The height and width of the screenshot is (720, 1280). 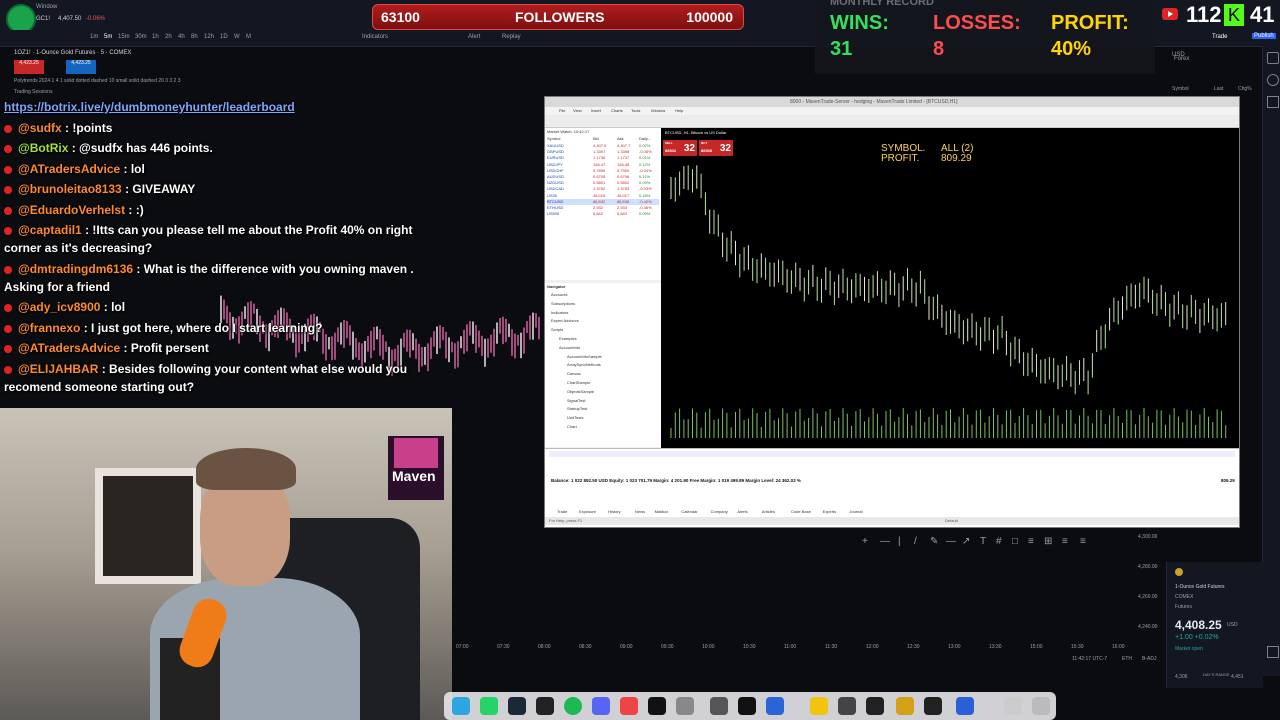 I want to click on market-watch-row: AUDUSD 0.6705 0.6706 0.11%, so click(x=603, y=177).